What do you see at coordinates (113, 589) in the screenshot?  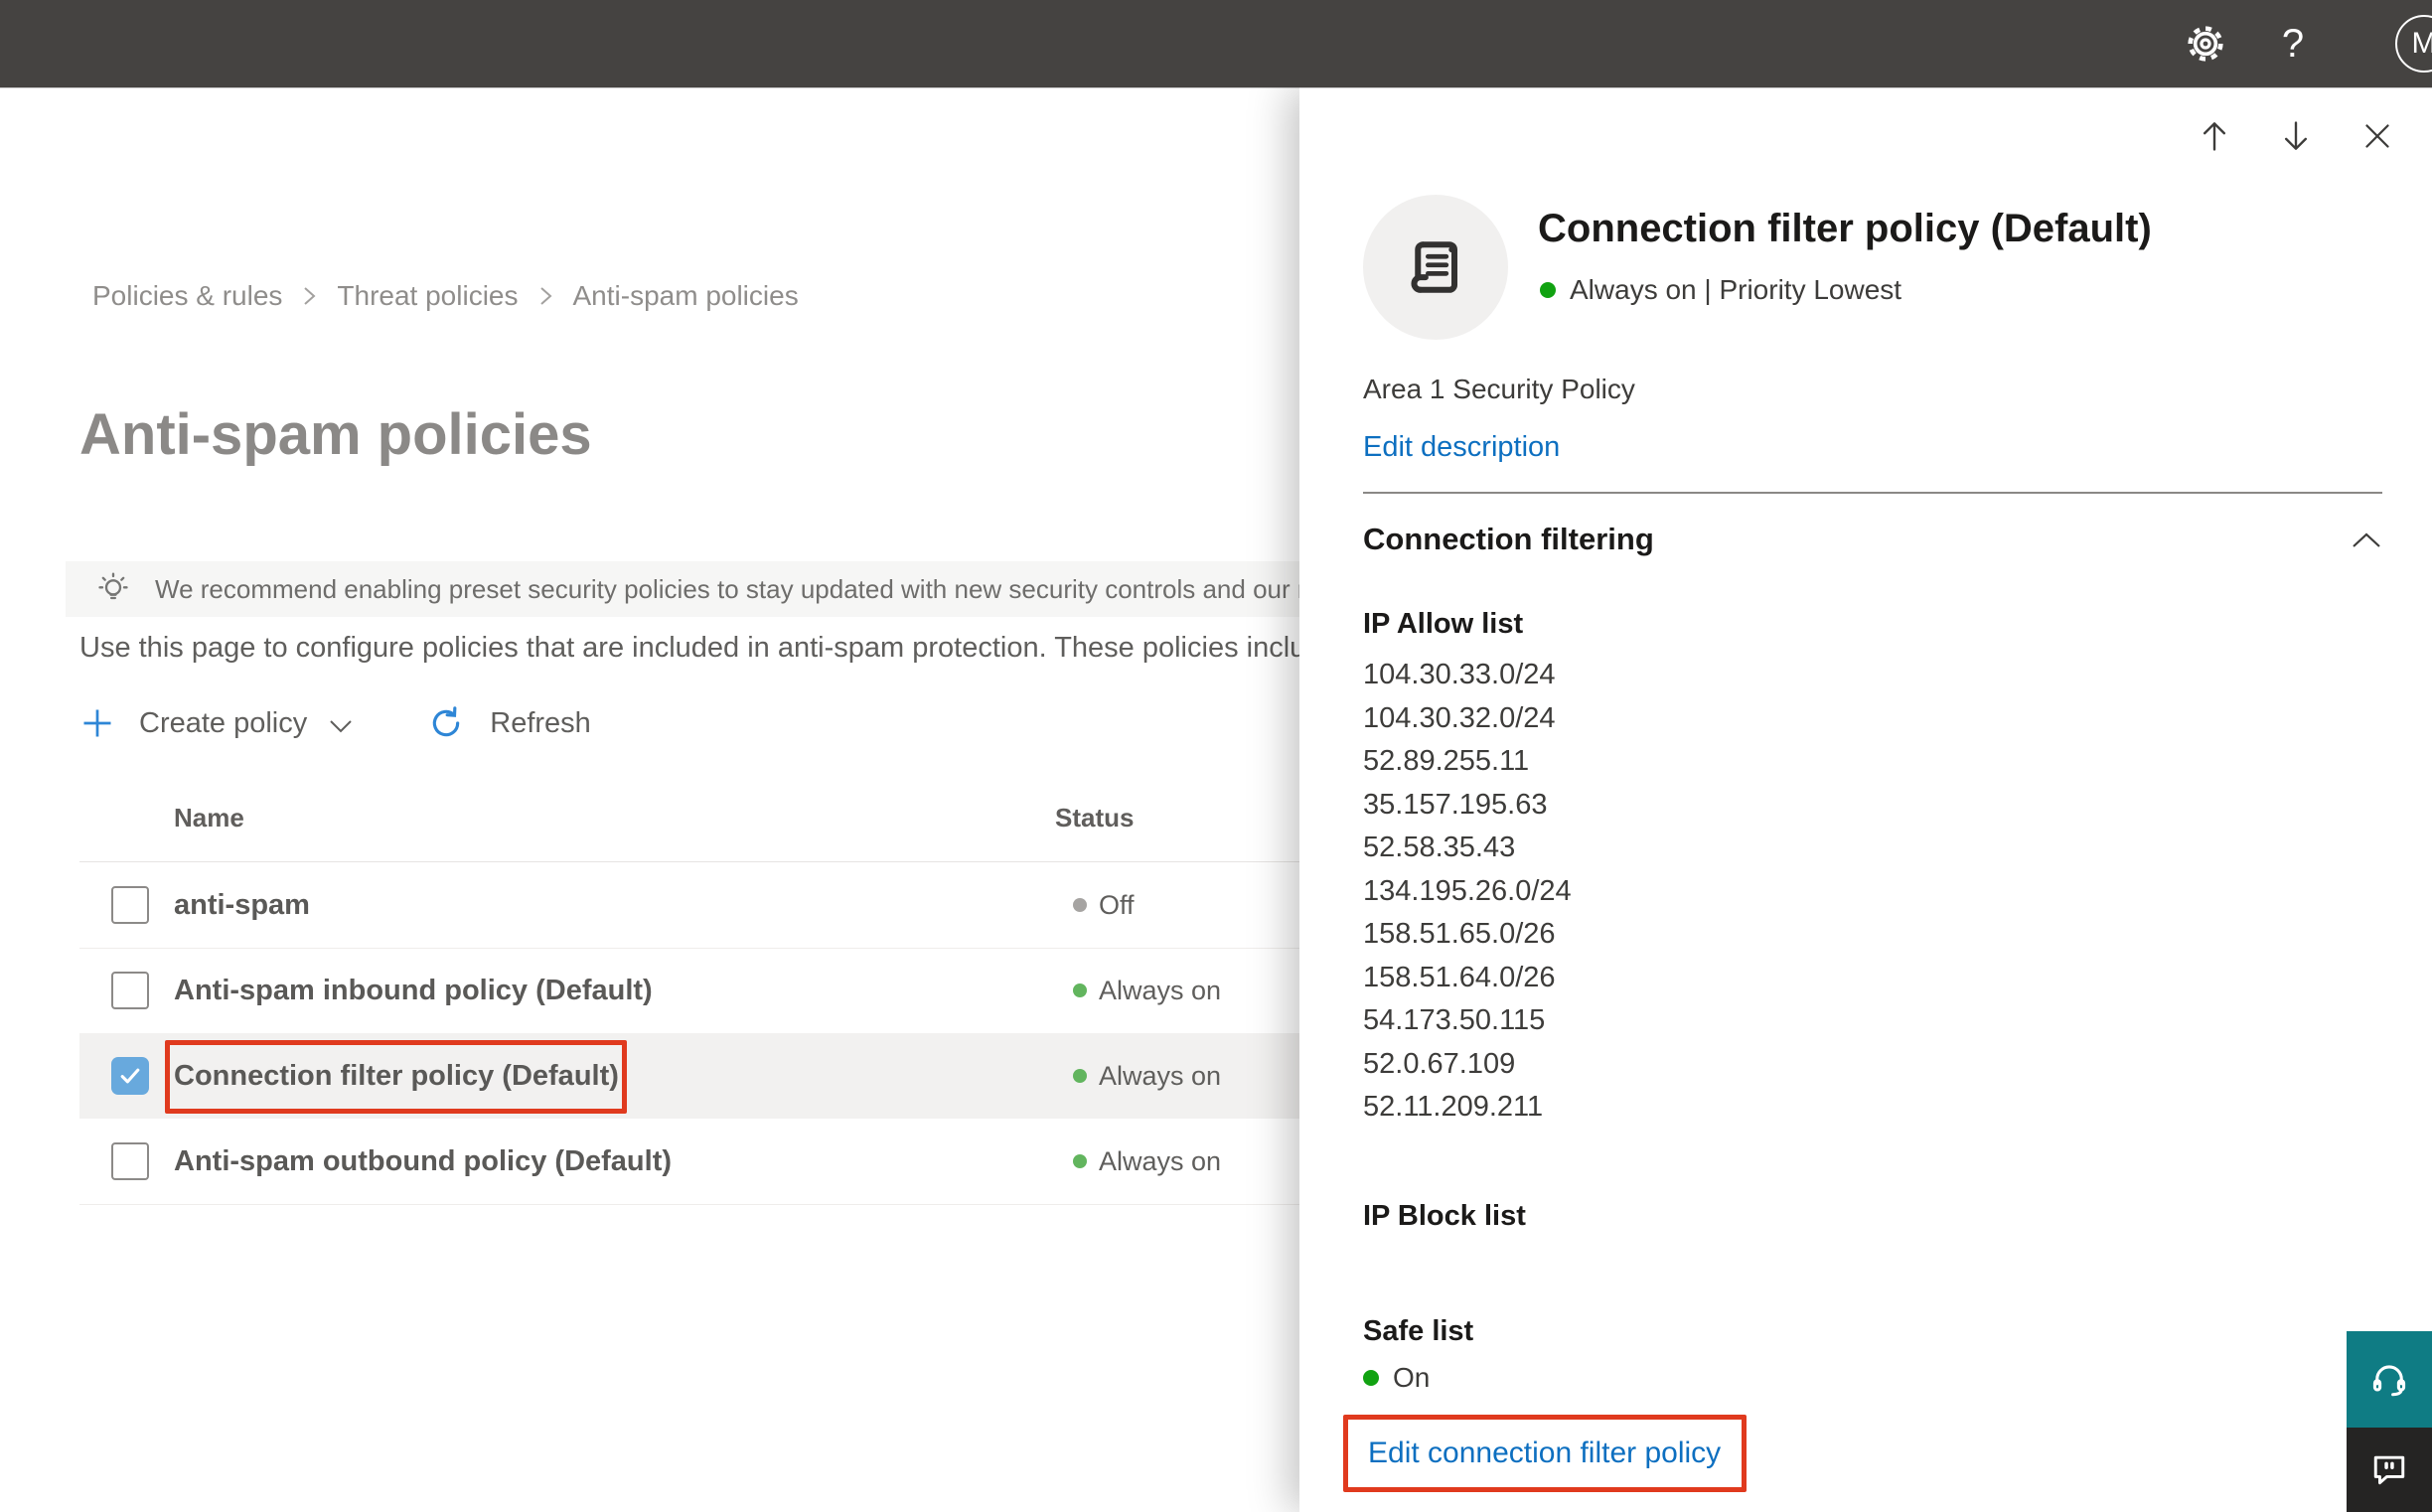 I see `lightbulb-icon` at bounding box center [113, 589].